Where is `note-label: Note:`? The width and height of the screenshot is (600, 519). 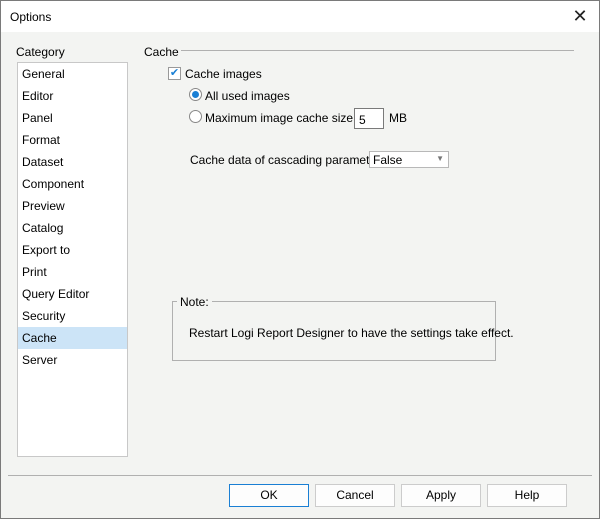 note-label: Note: is located at coordinates (194, 302).